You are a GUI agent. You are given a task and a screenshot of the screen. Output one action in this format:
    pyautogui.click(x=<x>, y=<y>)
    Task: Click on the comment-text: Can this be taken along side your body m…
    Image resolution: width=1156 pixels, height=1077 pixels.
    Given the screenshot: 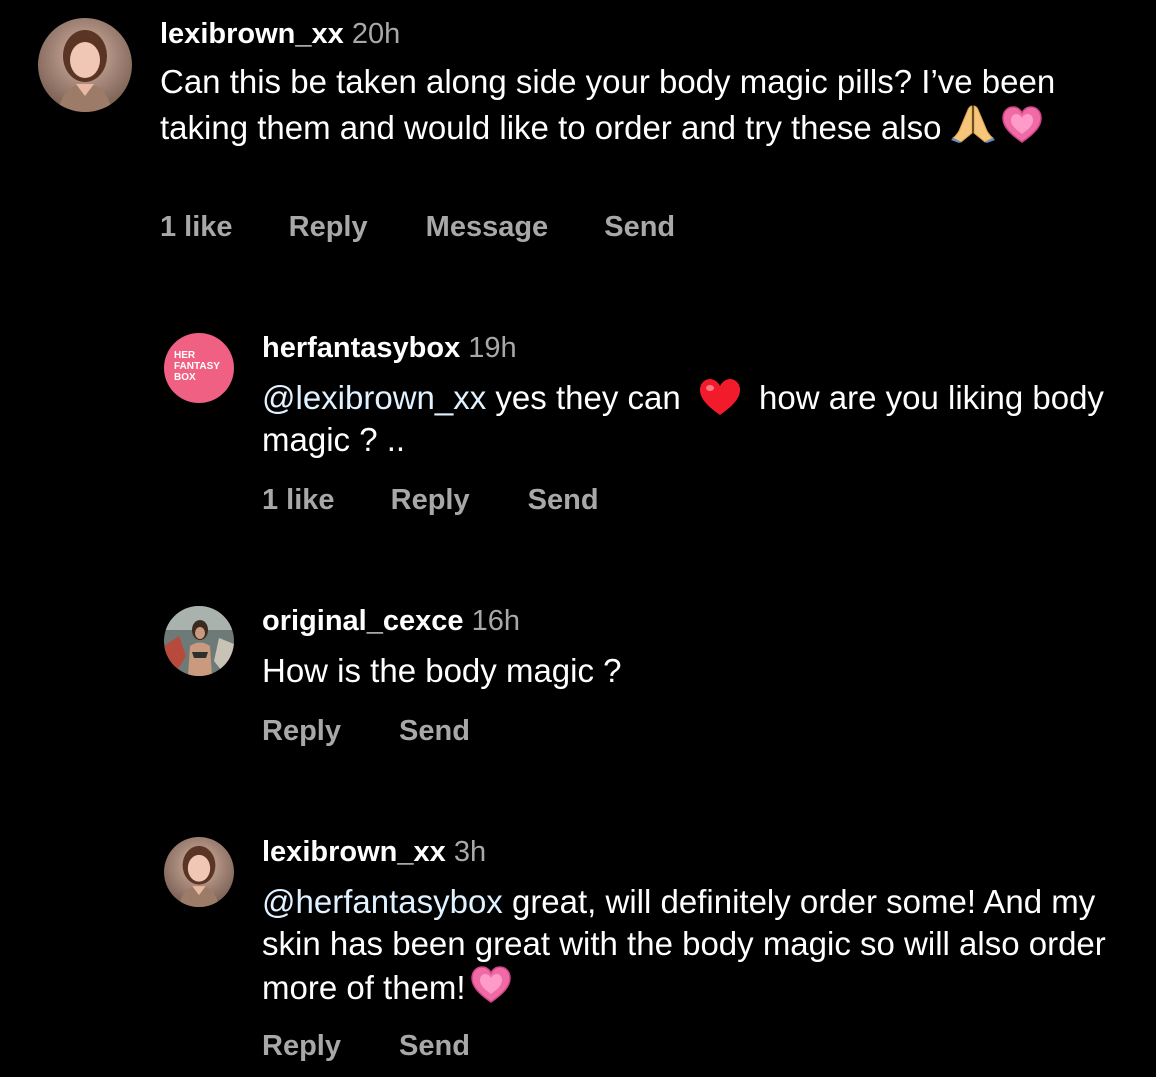 What is the action you would take?
    pyautogui.click(x=640, y=105)
    